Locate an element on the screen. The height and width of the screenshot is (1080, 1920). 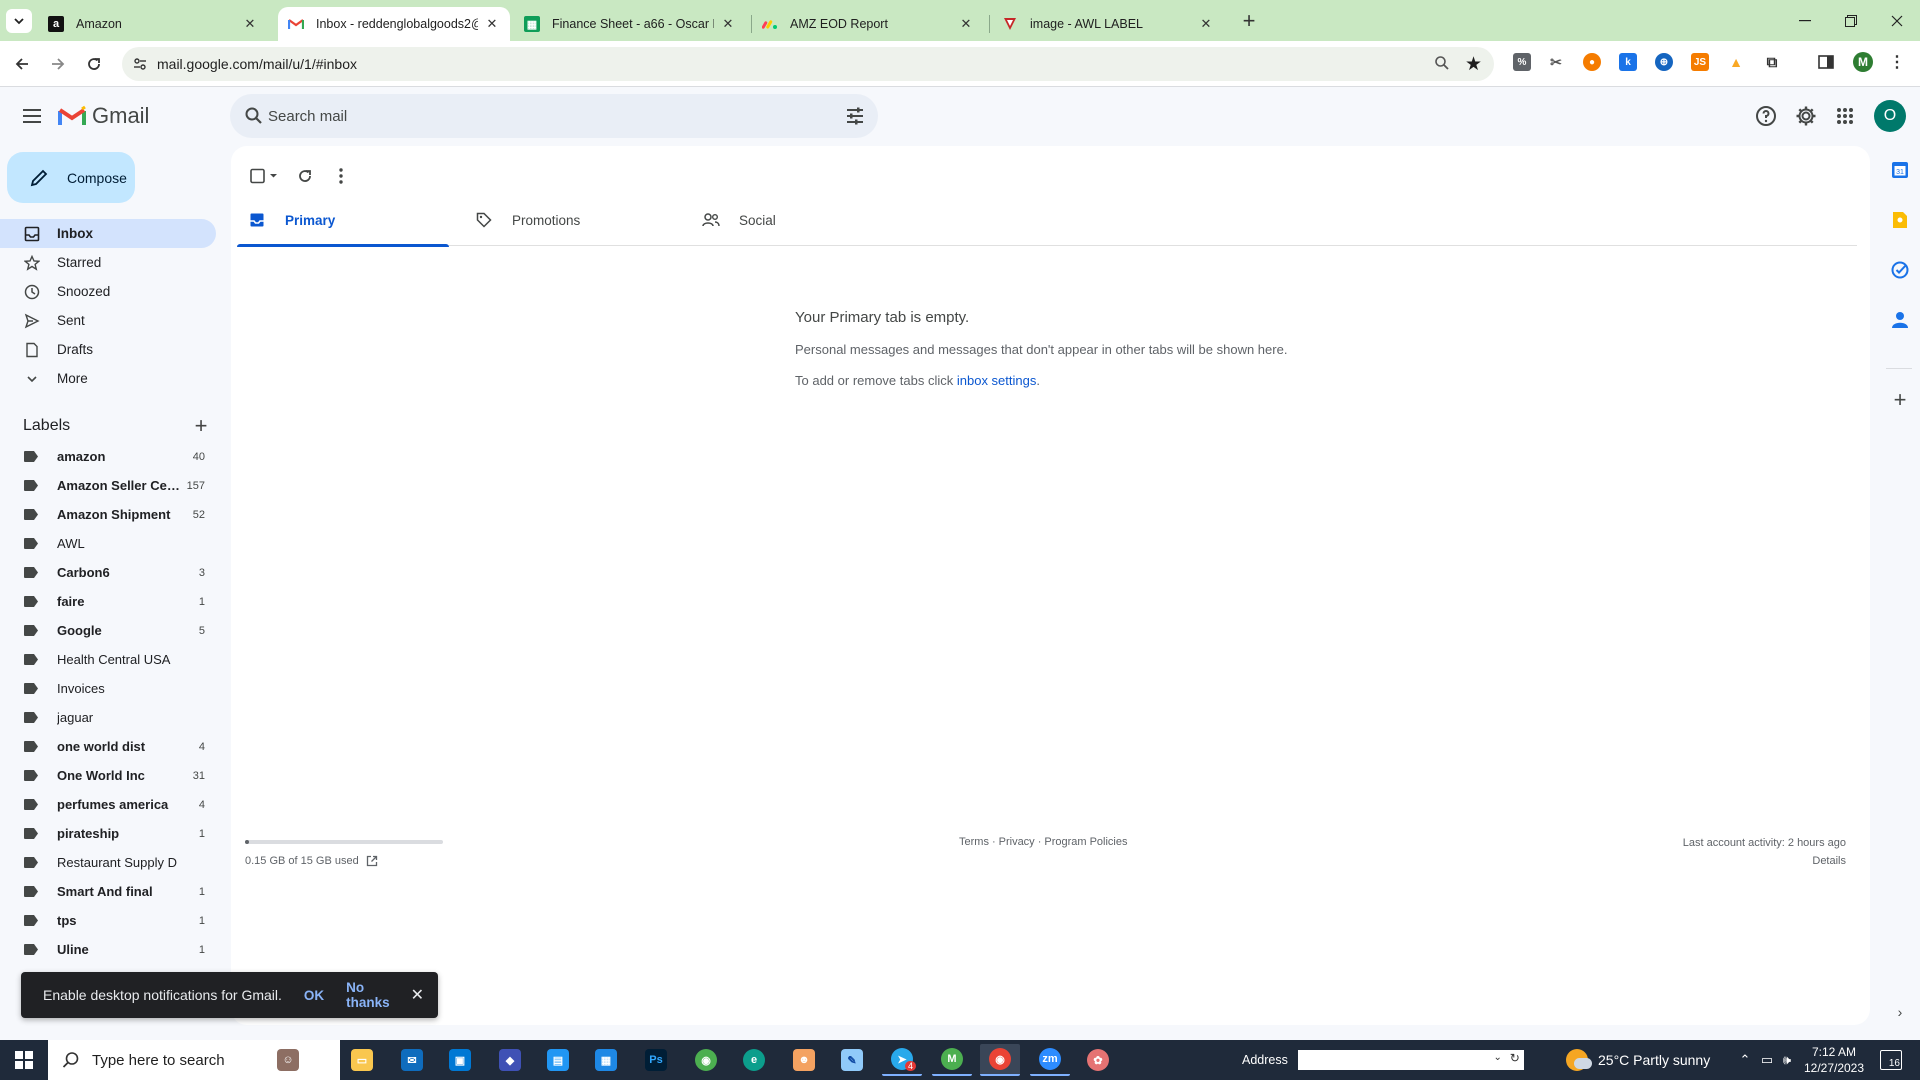
chevron-right-icon: › is located at coordinates (1900, 1012).